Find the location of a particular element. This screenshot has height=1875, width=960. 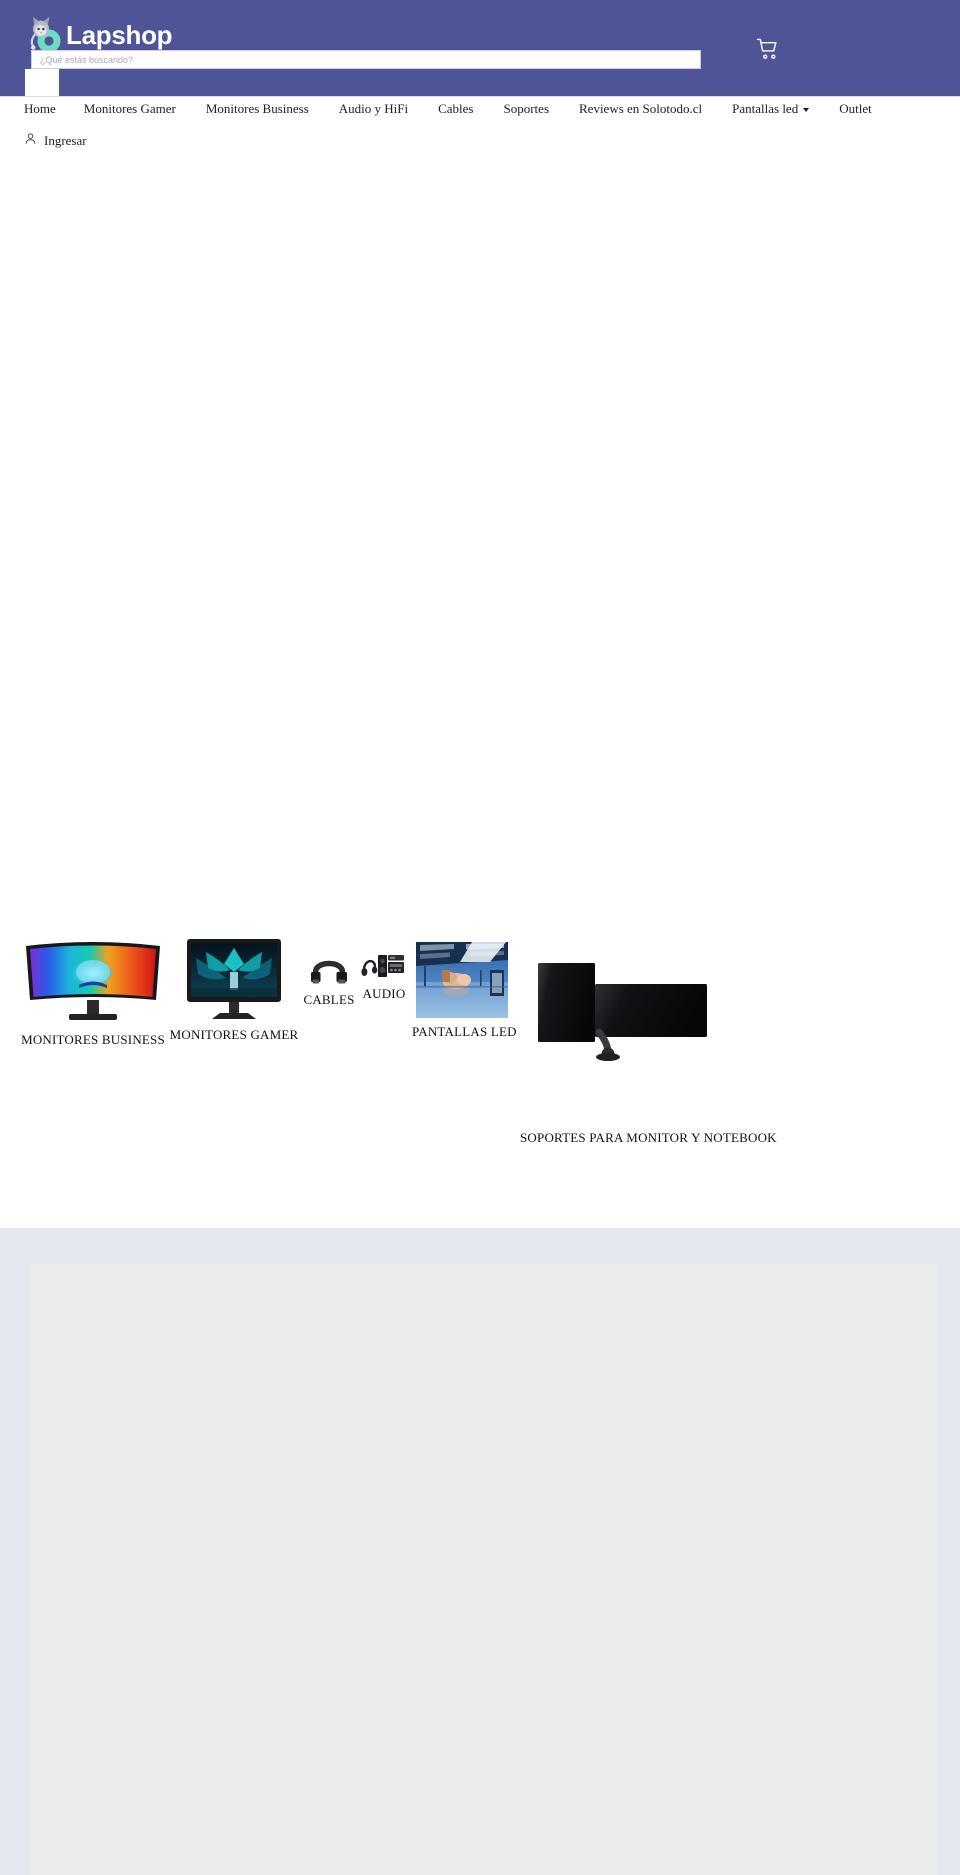

nav-item-outlet: Outlet is located at coordinates (863, 109).